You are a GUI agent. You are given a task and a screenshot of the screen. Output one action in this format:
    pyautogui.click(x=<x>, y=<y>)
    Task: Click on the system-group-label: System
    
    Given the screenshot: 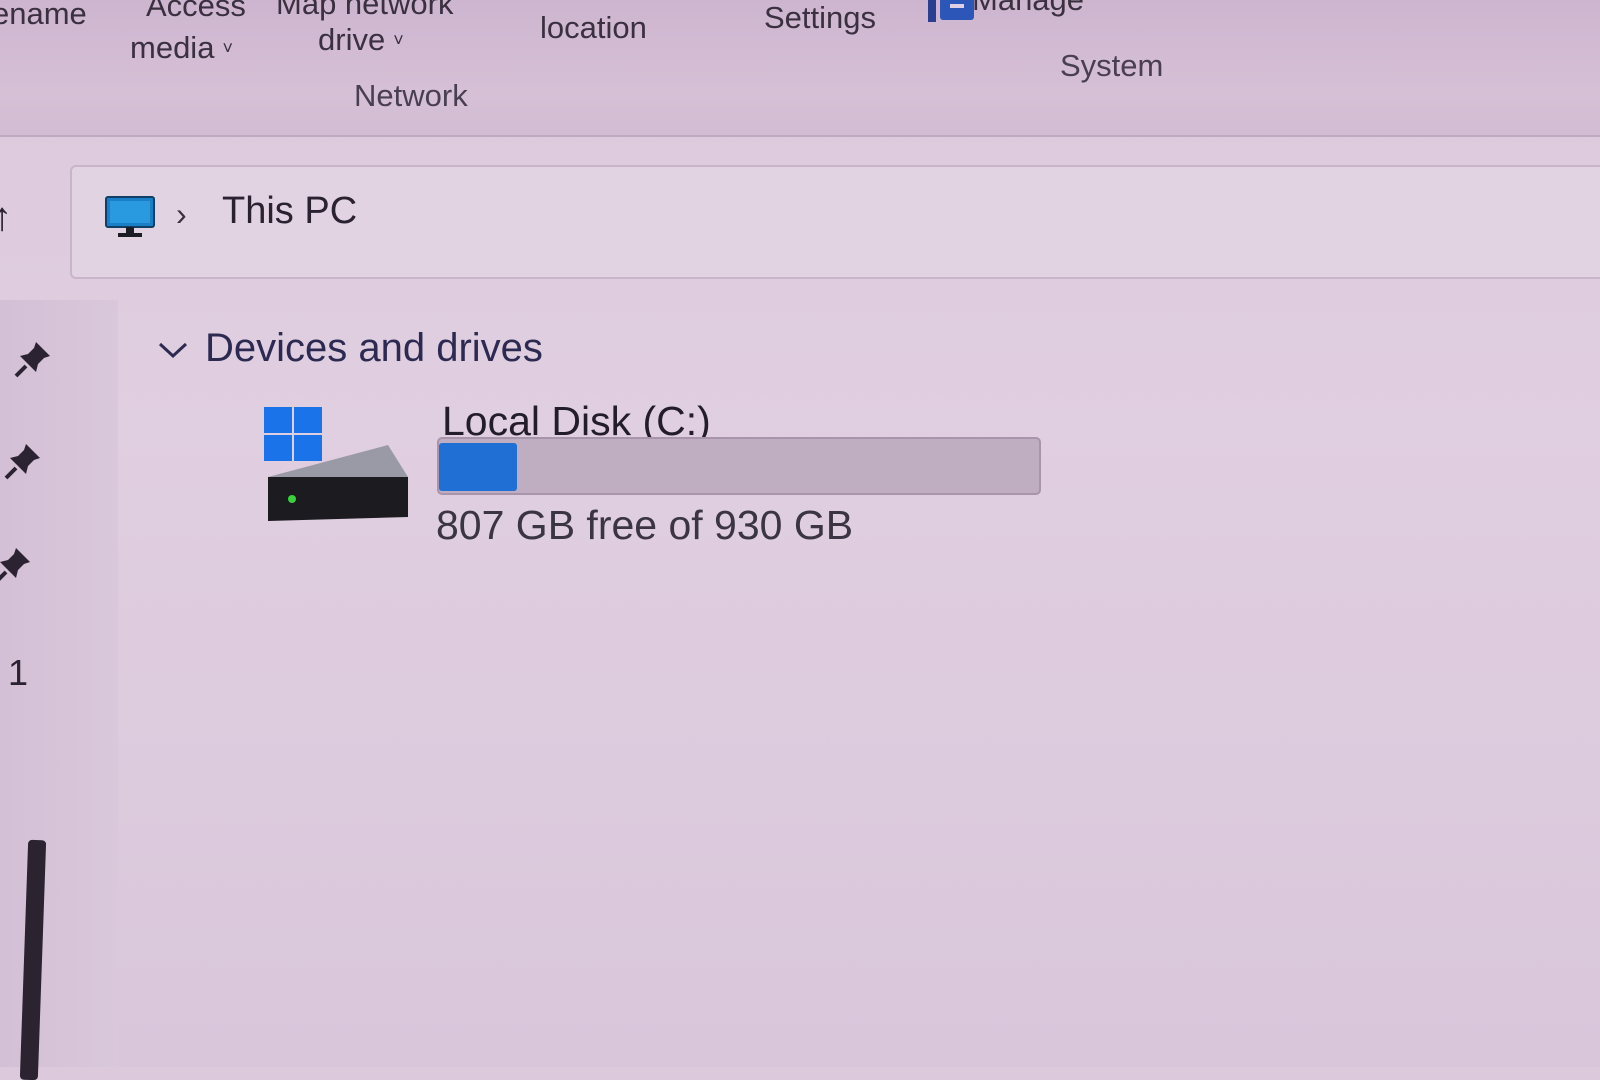 What is the action you would take?
    pyautogui.click(x=1112, y=65)
    